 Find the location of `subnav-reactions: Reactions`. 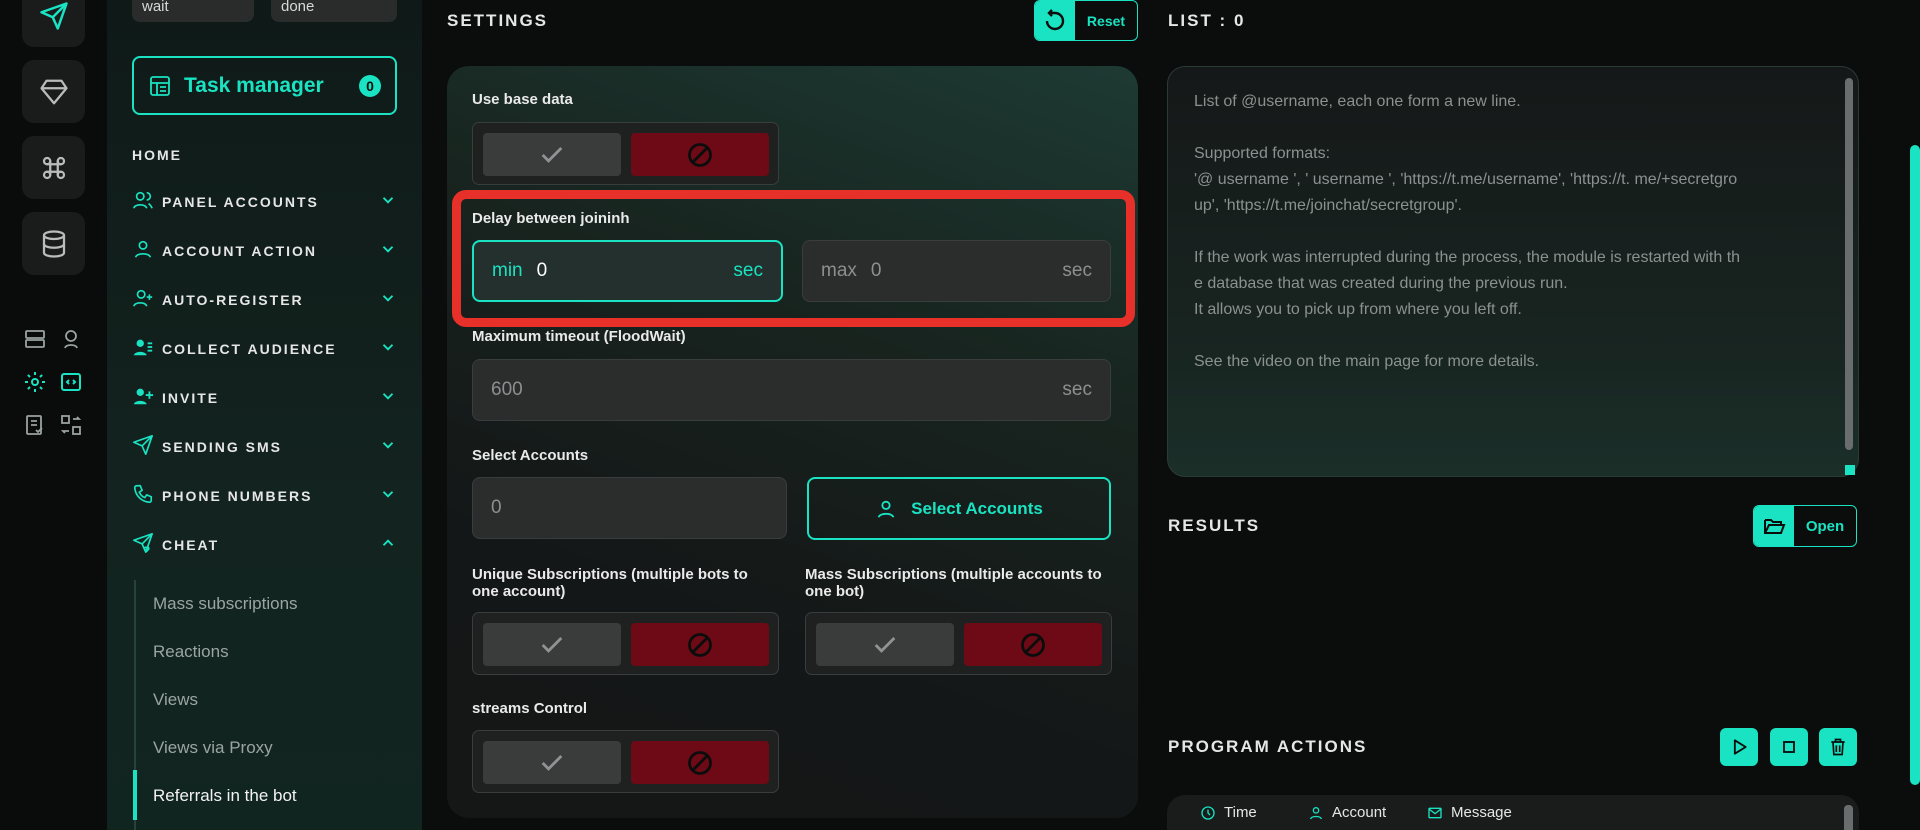

subnav-reactions: Reactions is located at coordinates (191, 652).